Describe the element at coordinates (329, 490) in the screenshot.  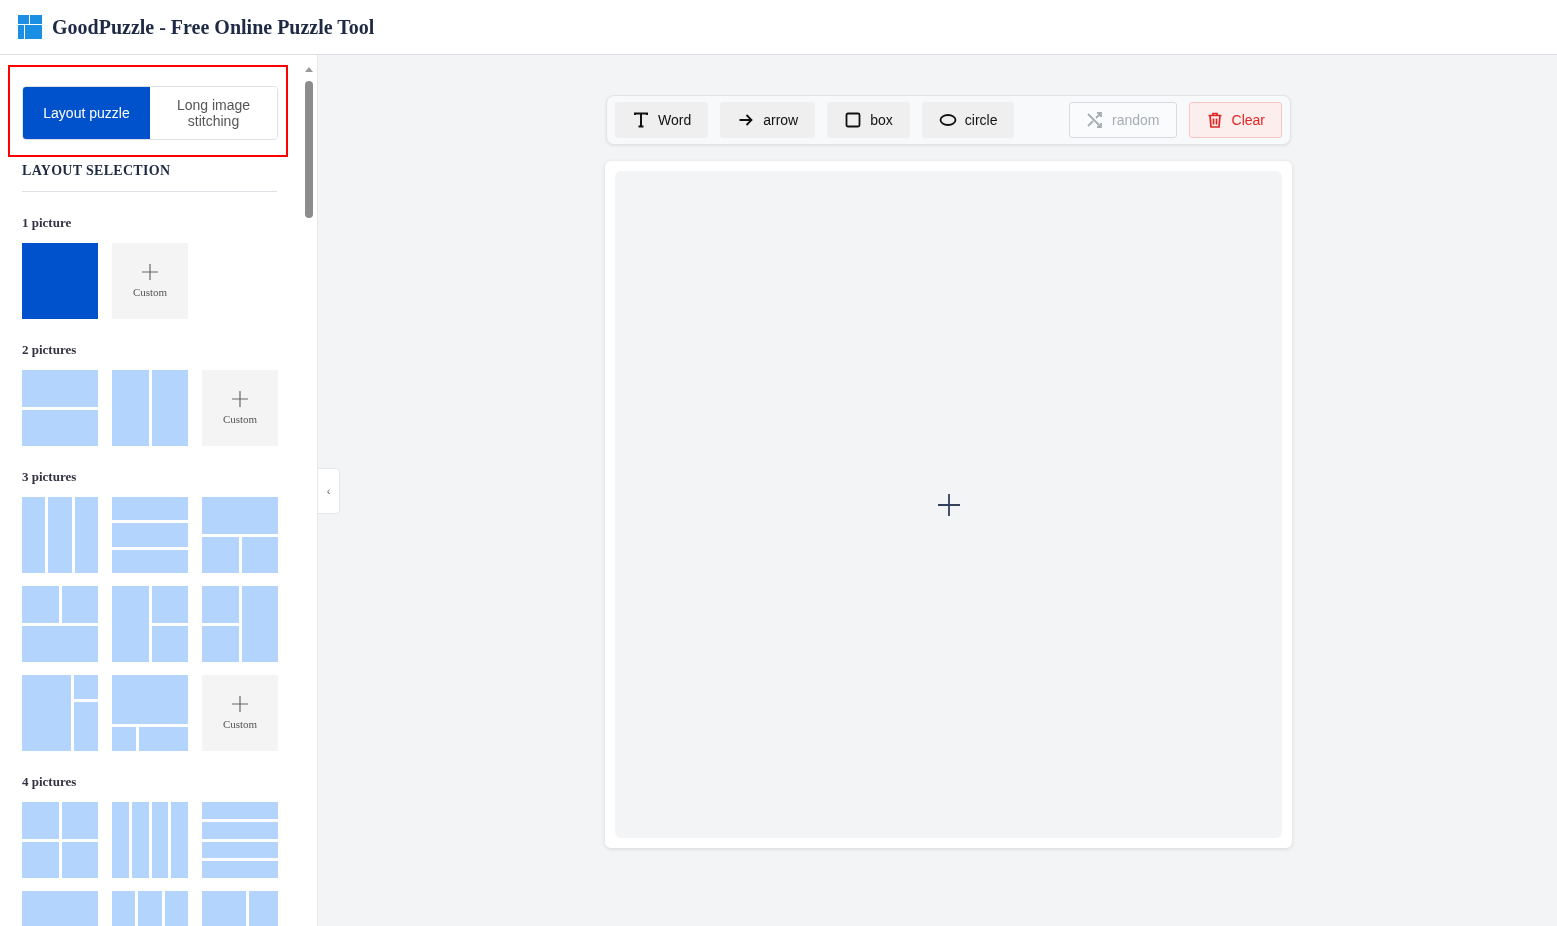
I see `collapse-handle: ‹` at that location.